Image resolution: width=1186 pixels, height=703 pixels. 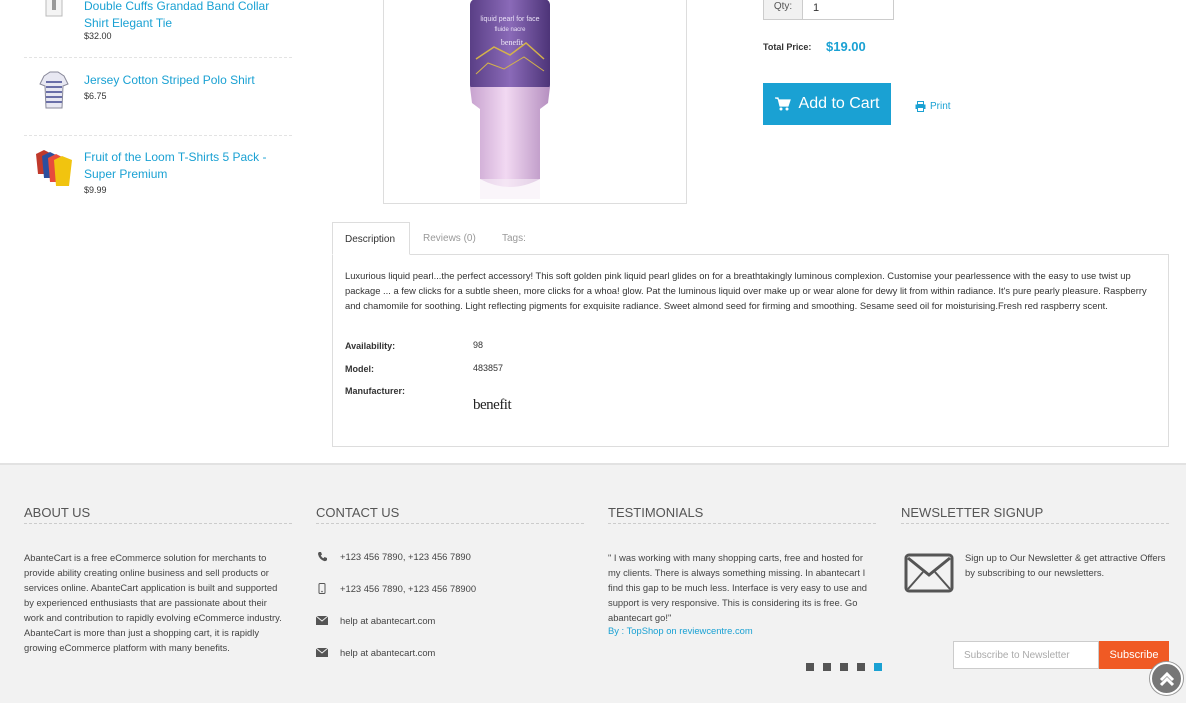 What do you see at coordinates (359, 369) in the screenshot?
I see `model-label: Model:` at bounding box center [359, 369].